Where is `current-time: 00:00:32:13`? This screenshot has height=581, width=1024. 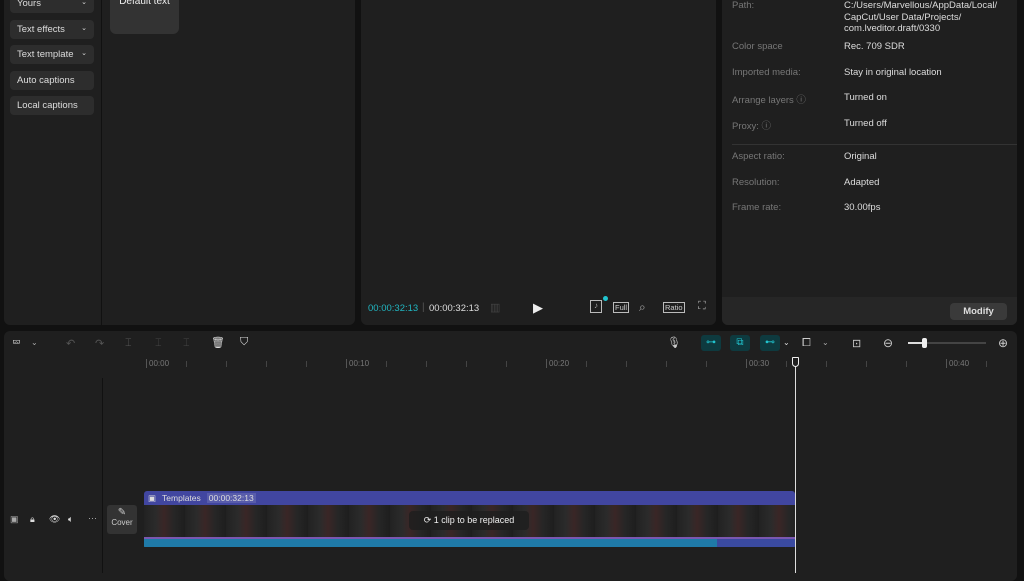 current-time: 00:00:32:13 is located at coordinates (393, 308).